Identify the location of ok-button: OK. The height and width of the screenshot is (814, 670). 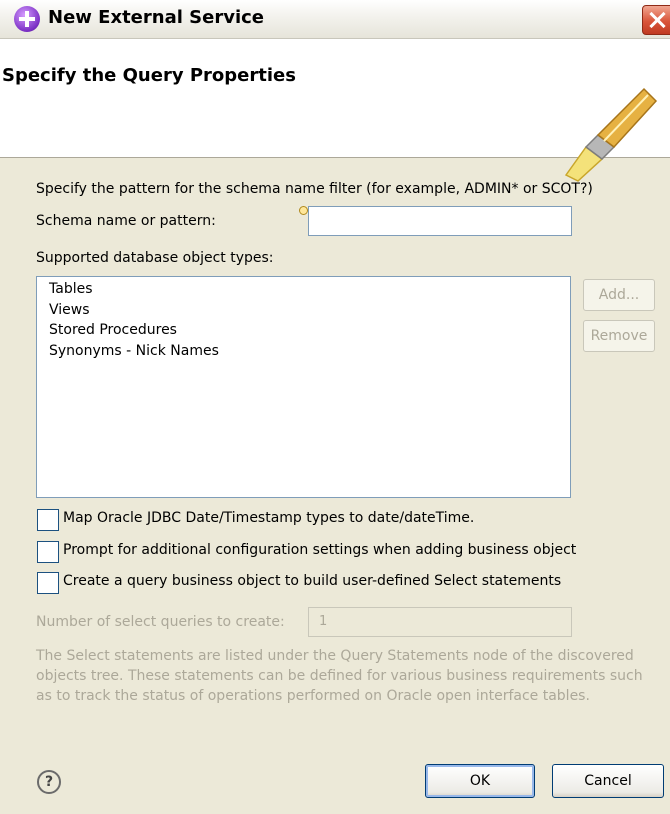
(480, 781).